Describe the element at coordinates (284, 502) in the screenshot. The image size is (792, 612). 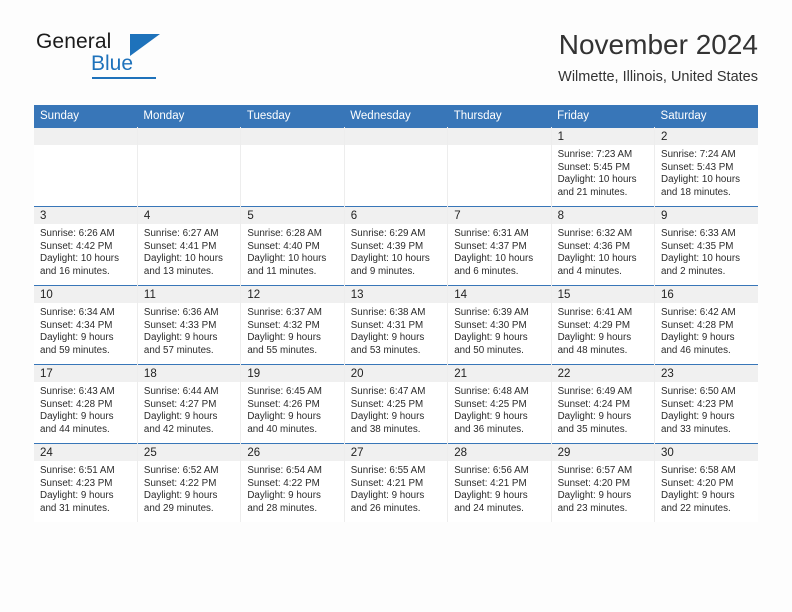
I see `daylight-text: Daylight: 9 hours and 28 minutes.` at that location.